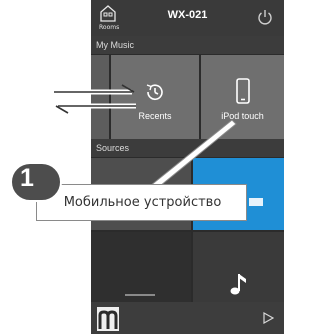 Image resolution: width=320 pixels, height=334 pixels. I want to click on power-icon, so click(265, 17).